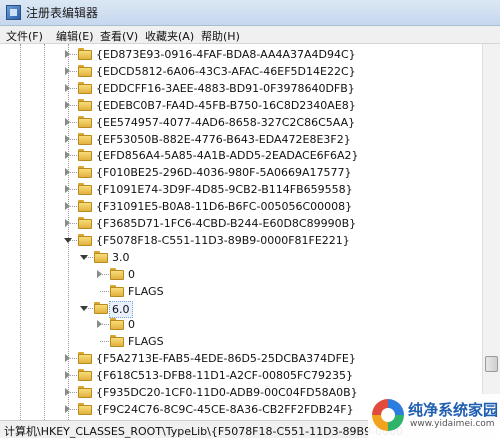 The height and width of the screenshot is (438, 500). What do you see at coordinates (223, 139) in the screenshot?
I see `tree-node-label: {EF53050B-882E-4776-B643-EDA472E8E3F2}` at bounding box center [223, 139].